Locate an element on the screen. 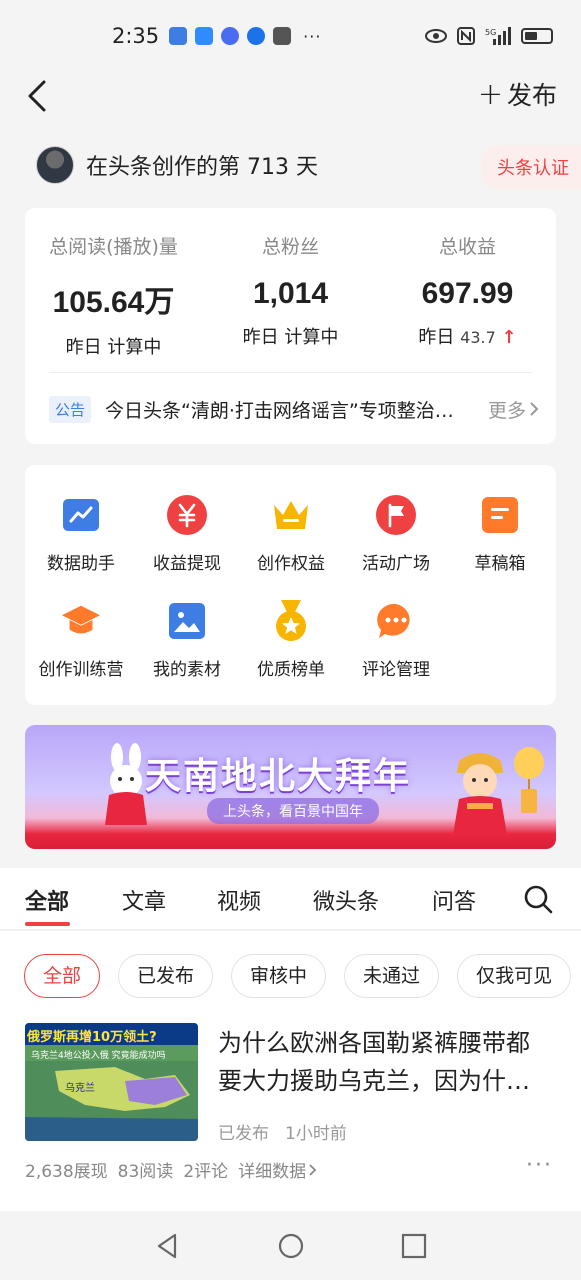 The image size is (581, 1280). article-title: 为什么欧洲各国勒紧裤腰带都要大力援助乌克兰，因为什么？ is located at coordinates (383, 1062).